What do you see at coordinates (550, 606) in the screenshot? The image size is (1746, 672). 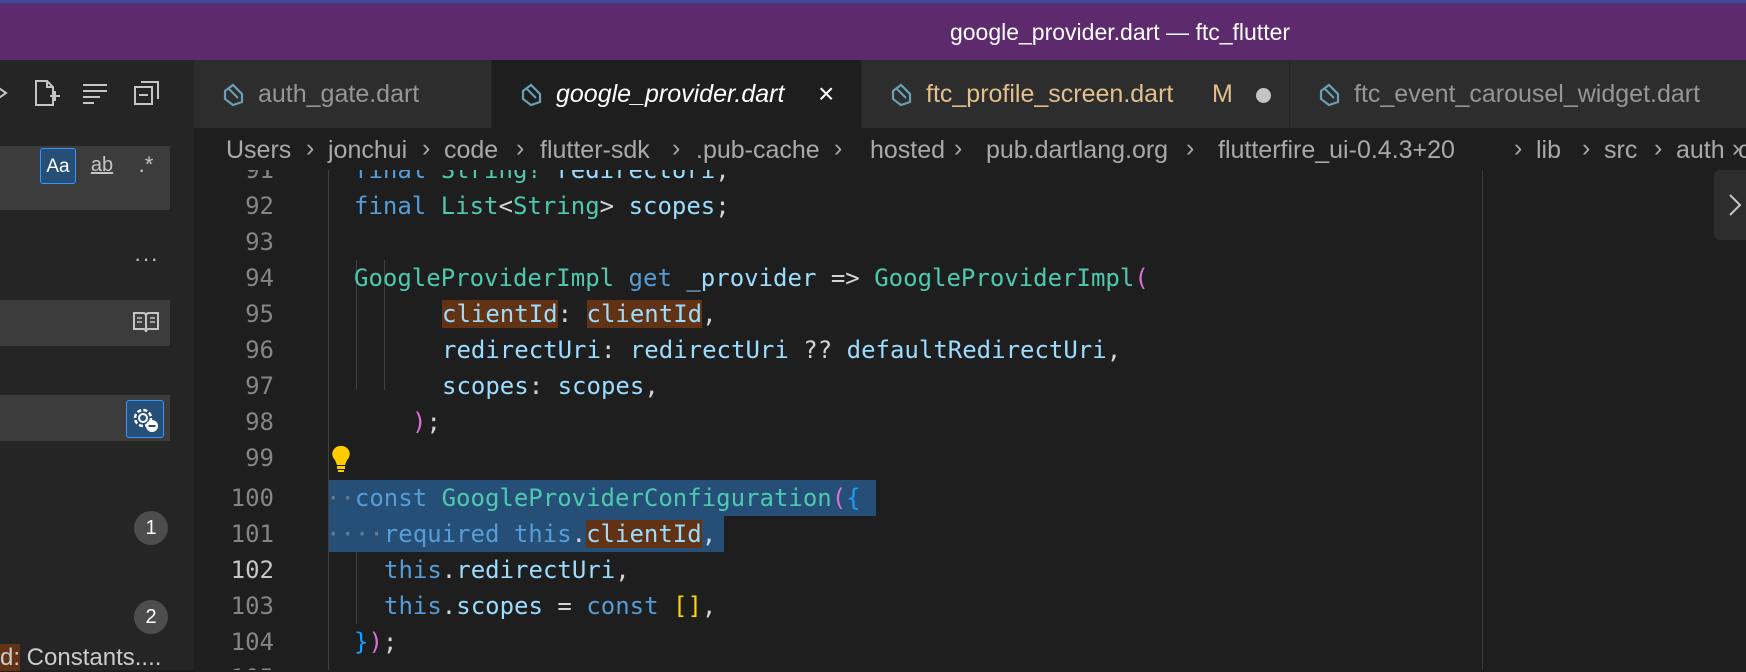 I see `code-line: this.scopes = const [],` at bounding box center [550, 606].